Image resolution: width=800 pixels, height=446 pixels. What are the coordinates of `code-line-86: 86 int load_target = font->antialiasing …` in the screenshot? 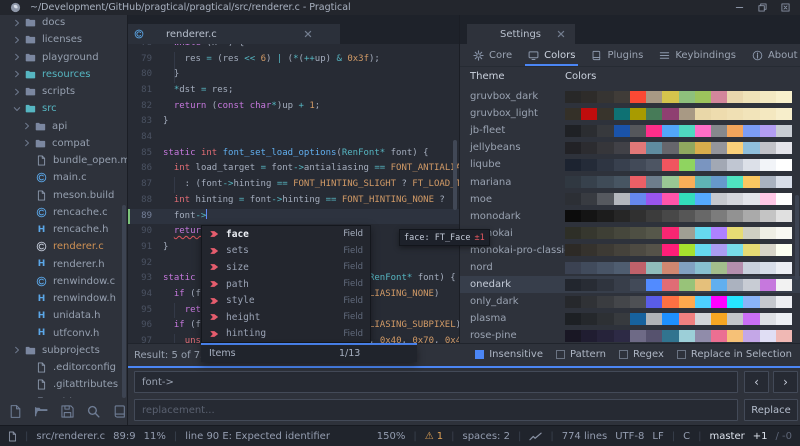 It's located at (293, 169).